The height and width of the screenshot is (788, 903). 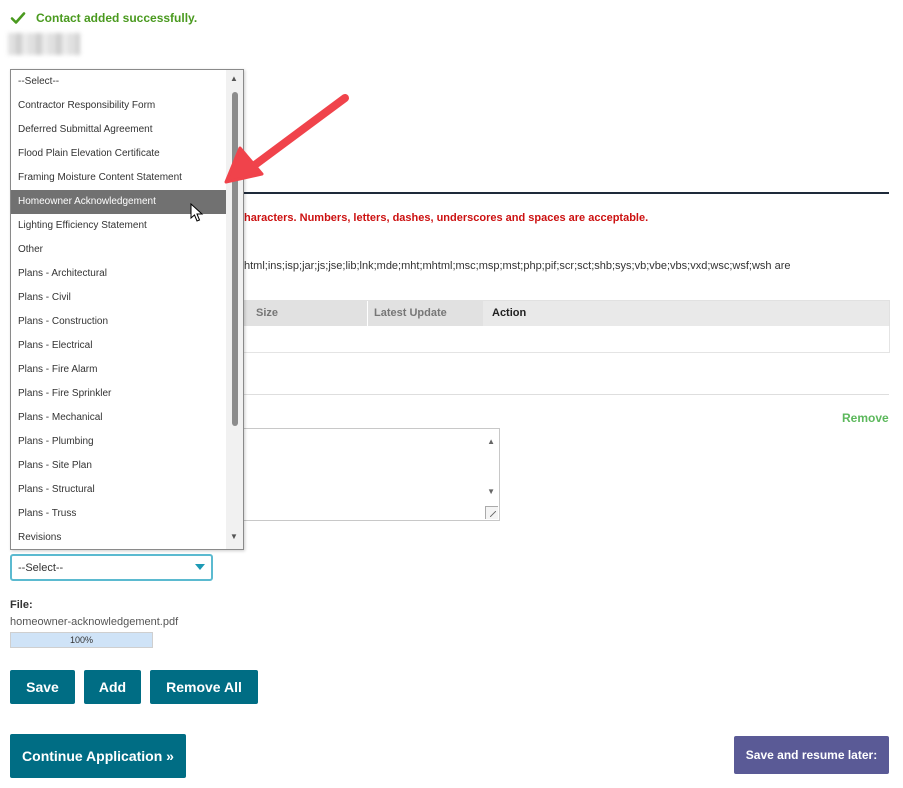 What do you see at coordinates (686, 314) in the screenshot?
I see `action-column-head` at bounding box center [686, 314].